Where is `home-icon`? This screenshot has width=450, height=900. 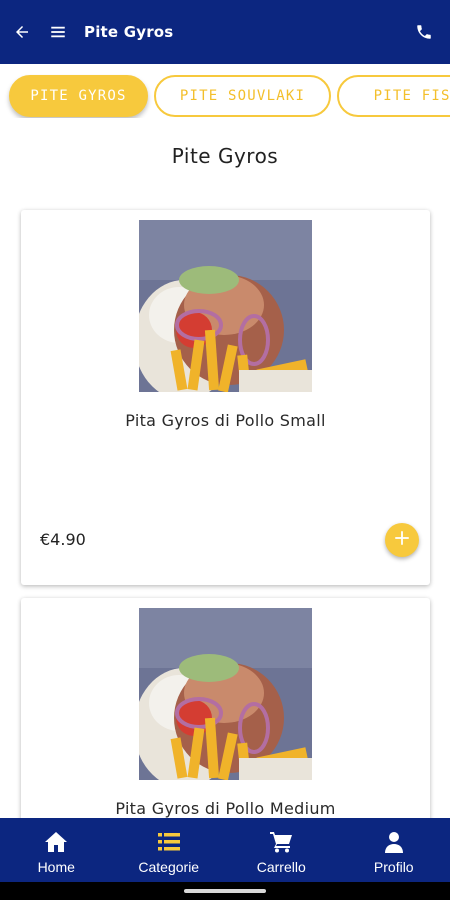
home-icon is located at coordinates (56, 842).